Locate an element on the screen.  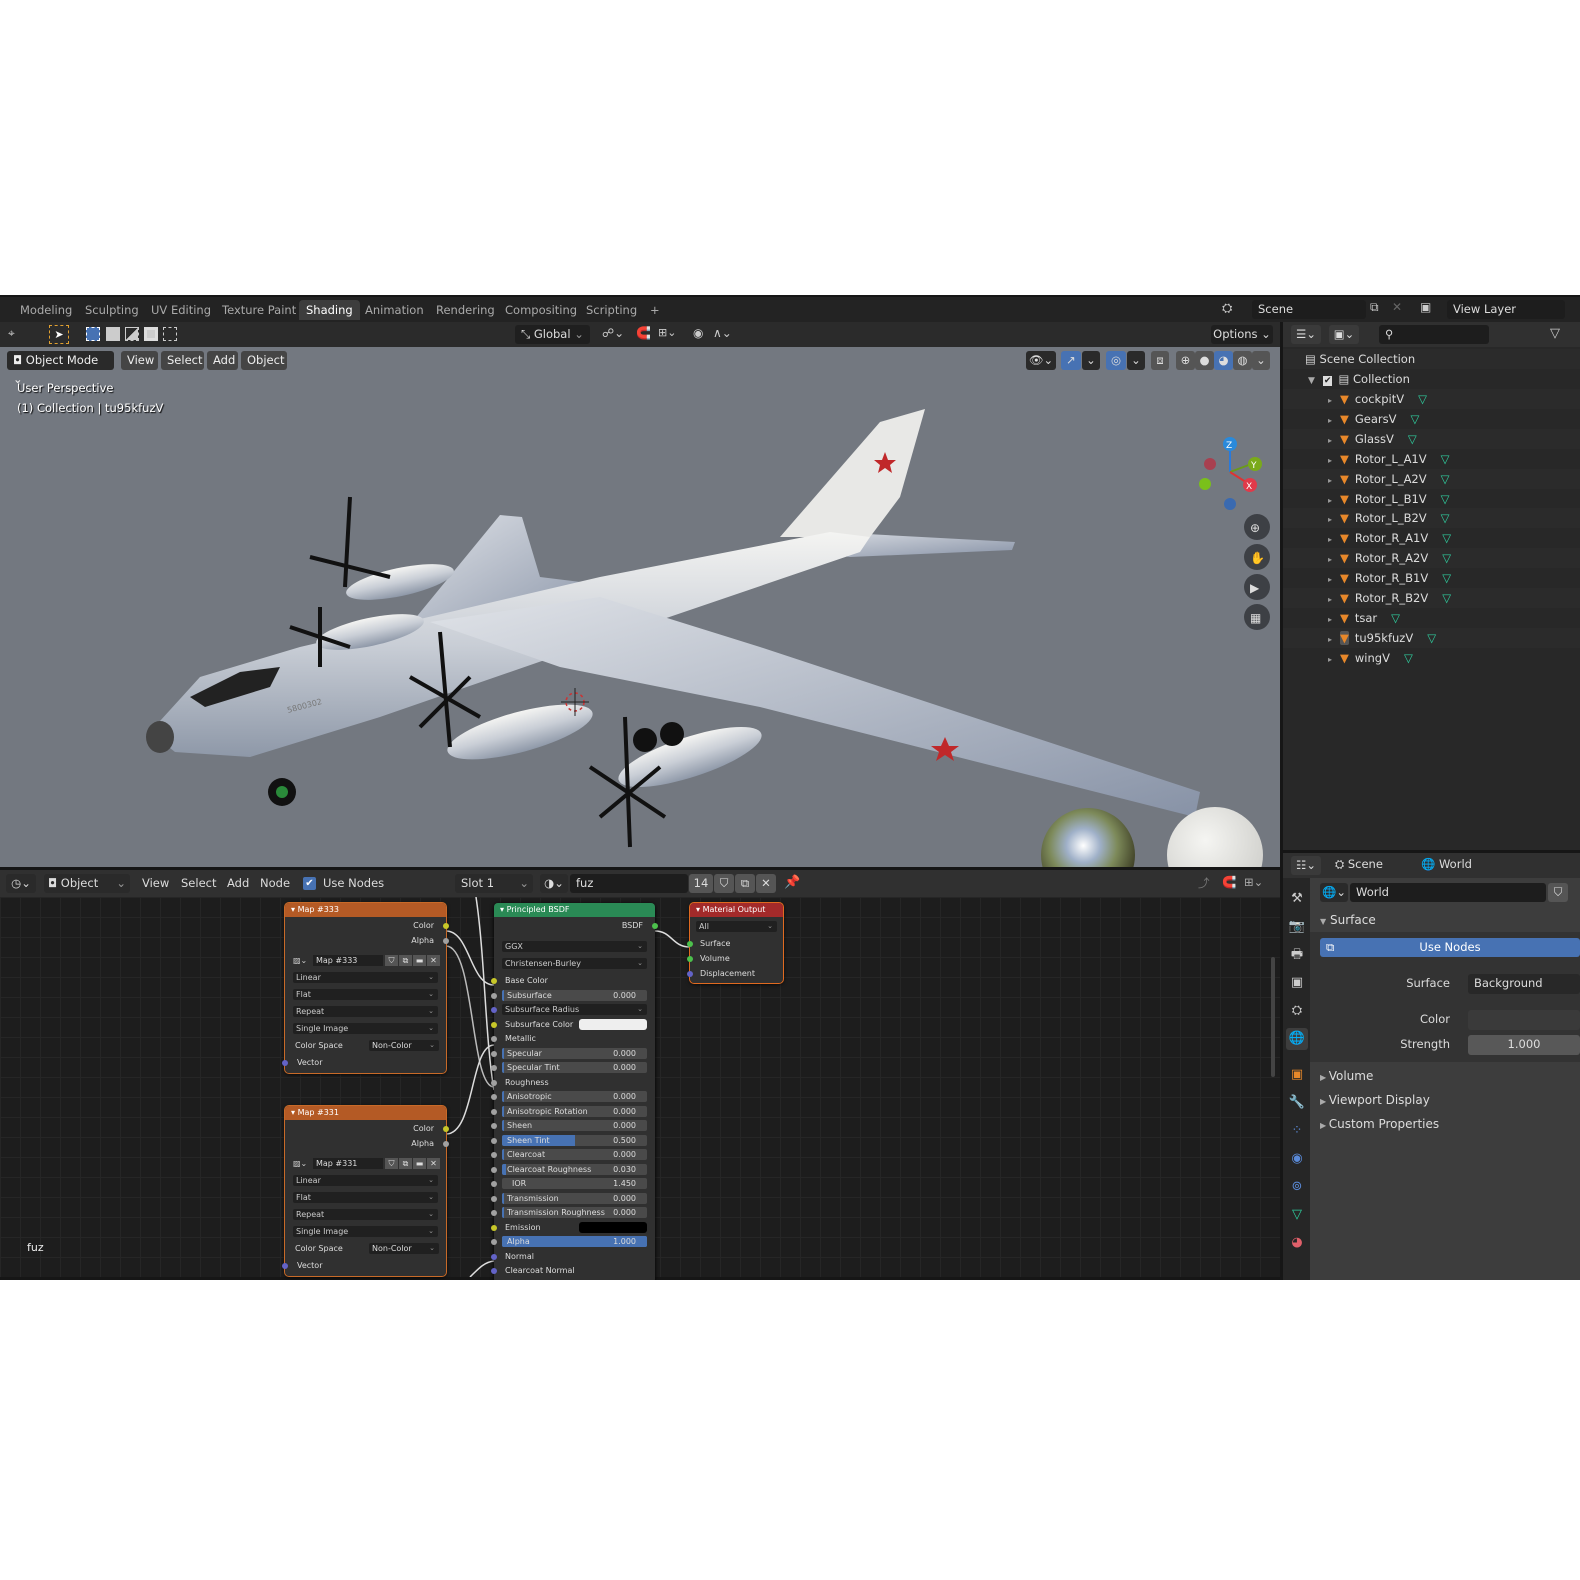
input-anisotropic: Anisotropic 0.000 is located at coordinates (573, 1097).